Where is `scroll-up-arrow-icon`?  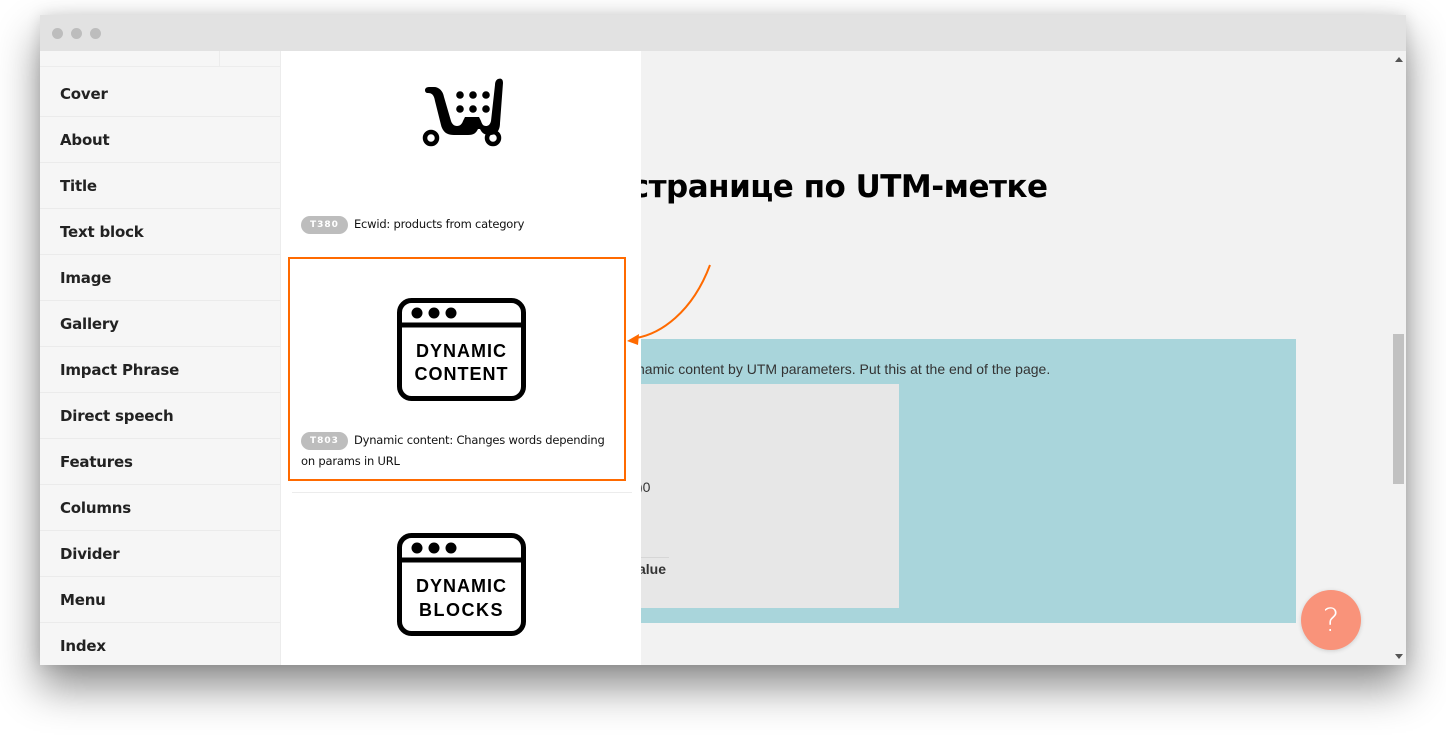 scroll-up-arrow-icon is located at coordinates (1399, 59).